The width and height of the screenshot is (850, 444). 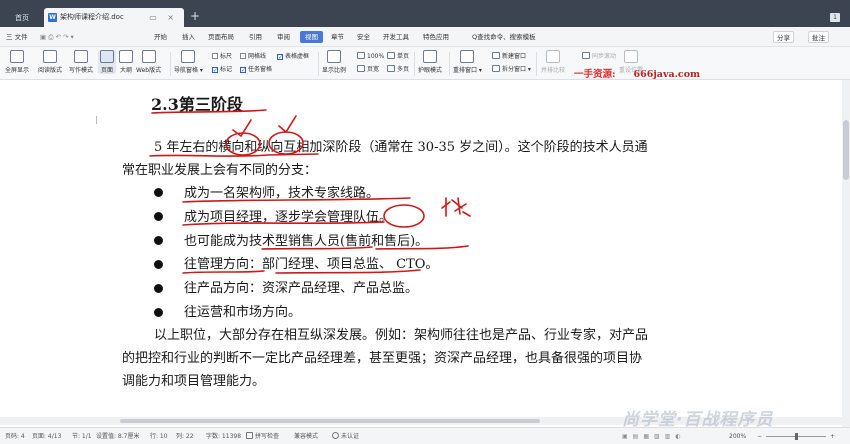 I want to click on title-tab-bar: 首页 W 架构师课程介绍.doc ▭ × + 1, so click(x=425, y=13).